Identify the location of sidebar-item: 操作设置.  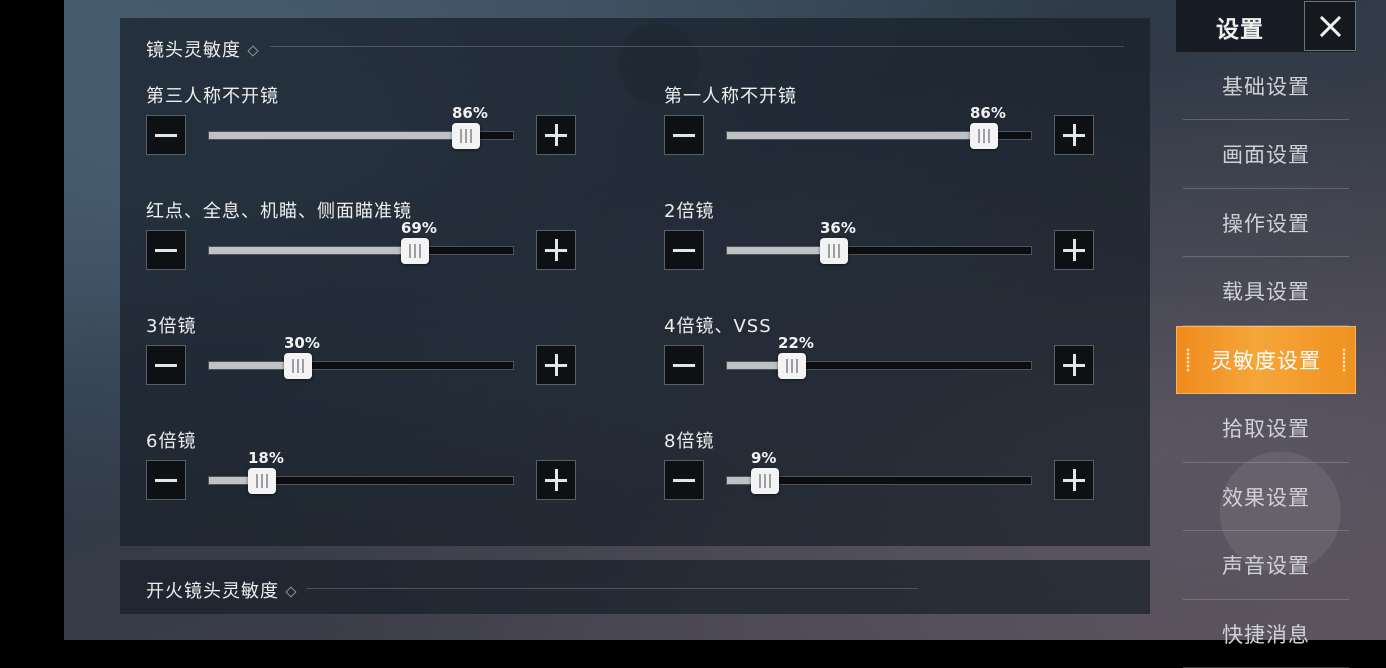
(1266, 223).